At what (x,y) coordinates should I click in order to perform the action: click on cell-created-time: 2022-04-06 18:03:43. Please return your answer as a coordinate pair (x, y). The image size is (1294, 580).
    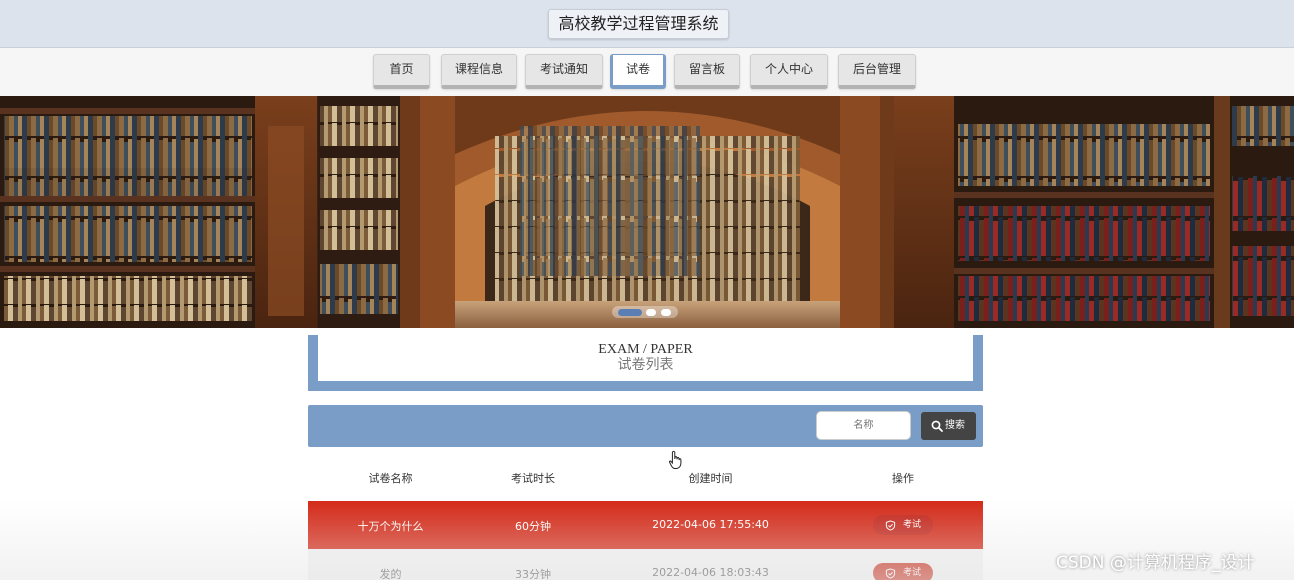
    Looking at the image, I should click on (710, 572).